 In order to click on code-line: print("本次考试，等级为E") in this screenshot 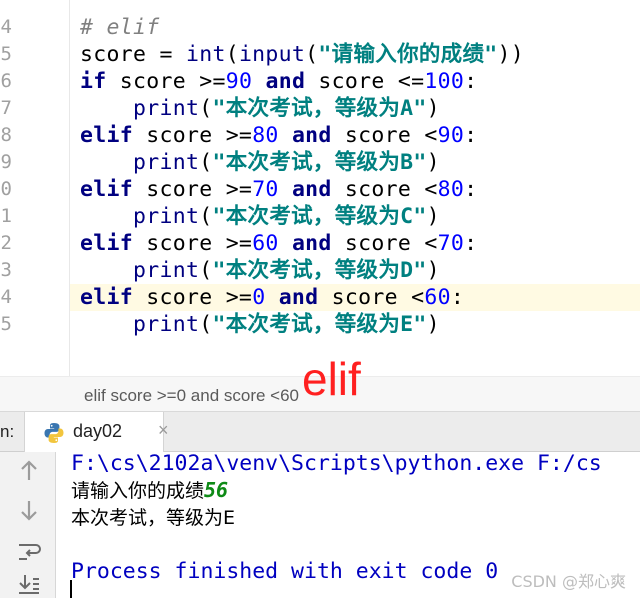, I will do `click(260, 324)`.